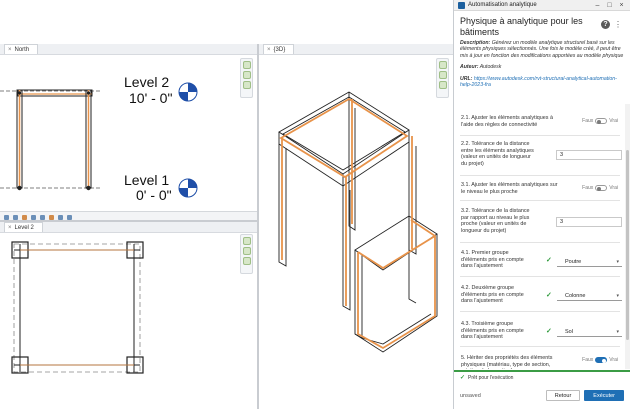 The height and width of the screenshot is (409, 630). I want to click on distance-tolerance-input: 3, so click(589, 155).